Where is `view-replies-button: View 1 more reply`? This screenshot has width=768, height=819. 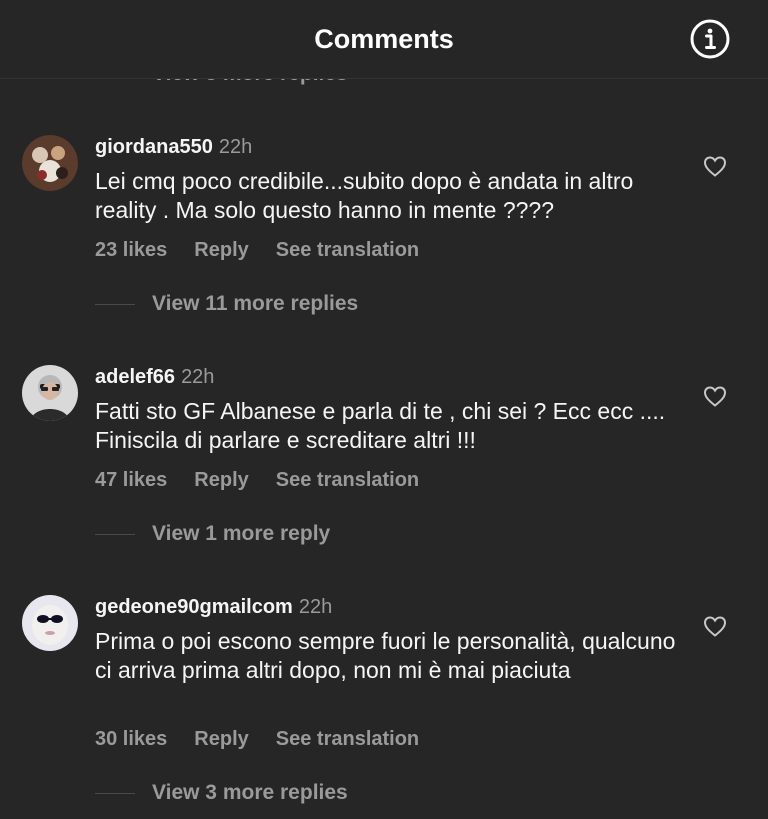
view-replies-button: View 1 more reply is located at coordinates (212, 535).